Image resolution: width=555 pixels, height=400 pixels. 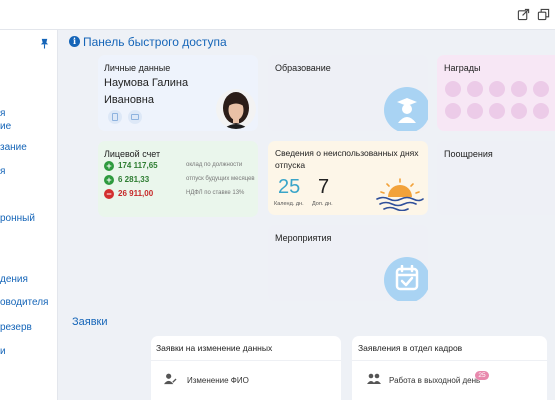 I want to click on requests-title: Заявки, so click(x=90, y=322).